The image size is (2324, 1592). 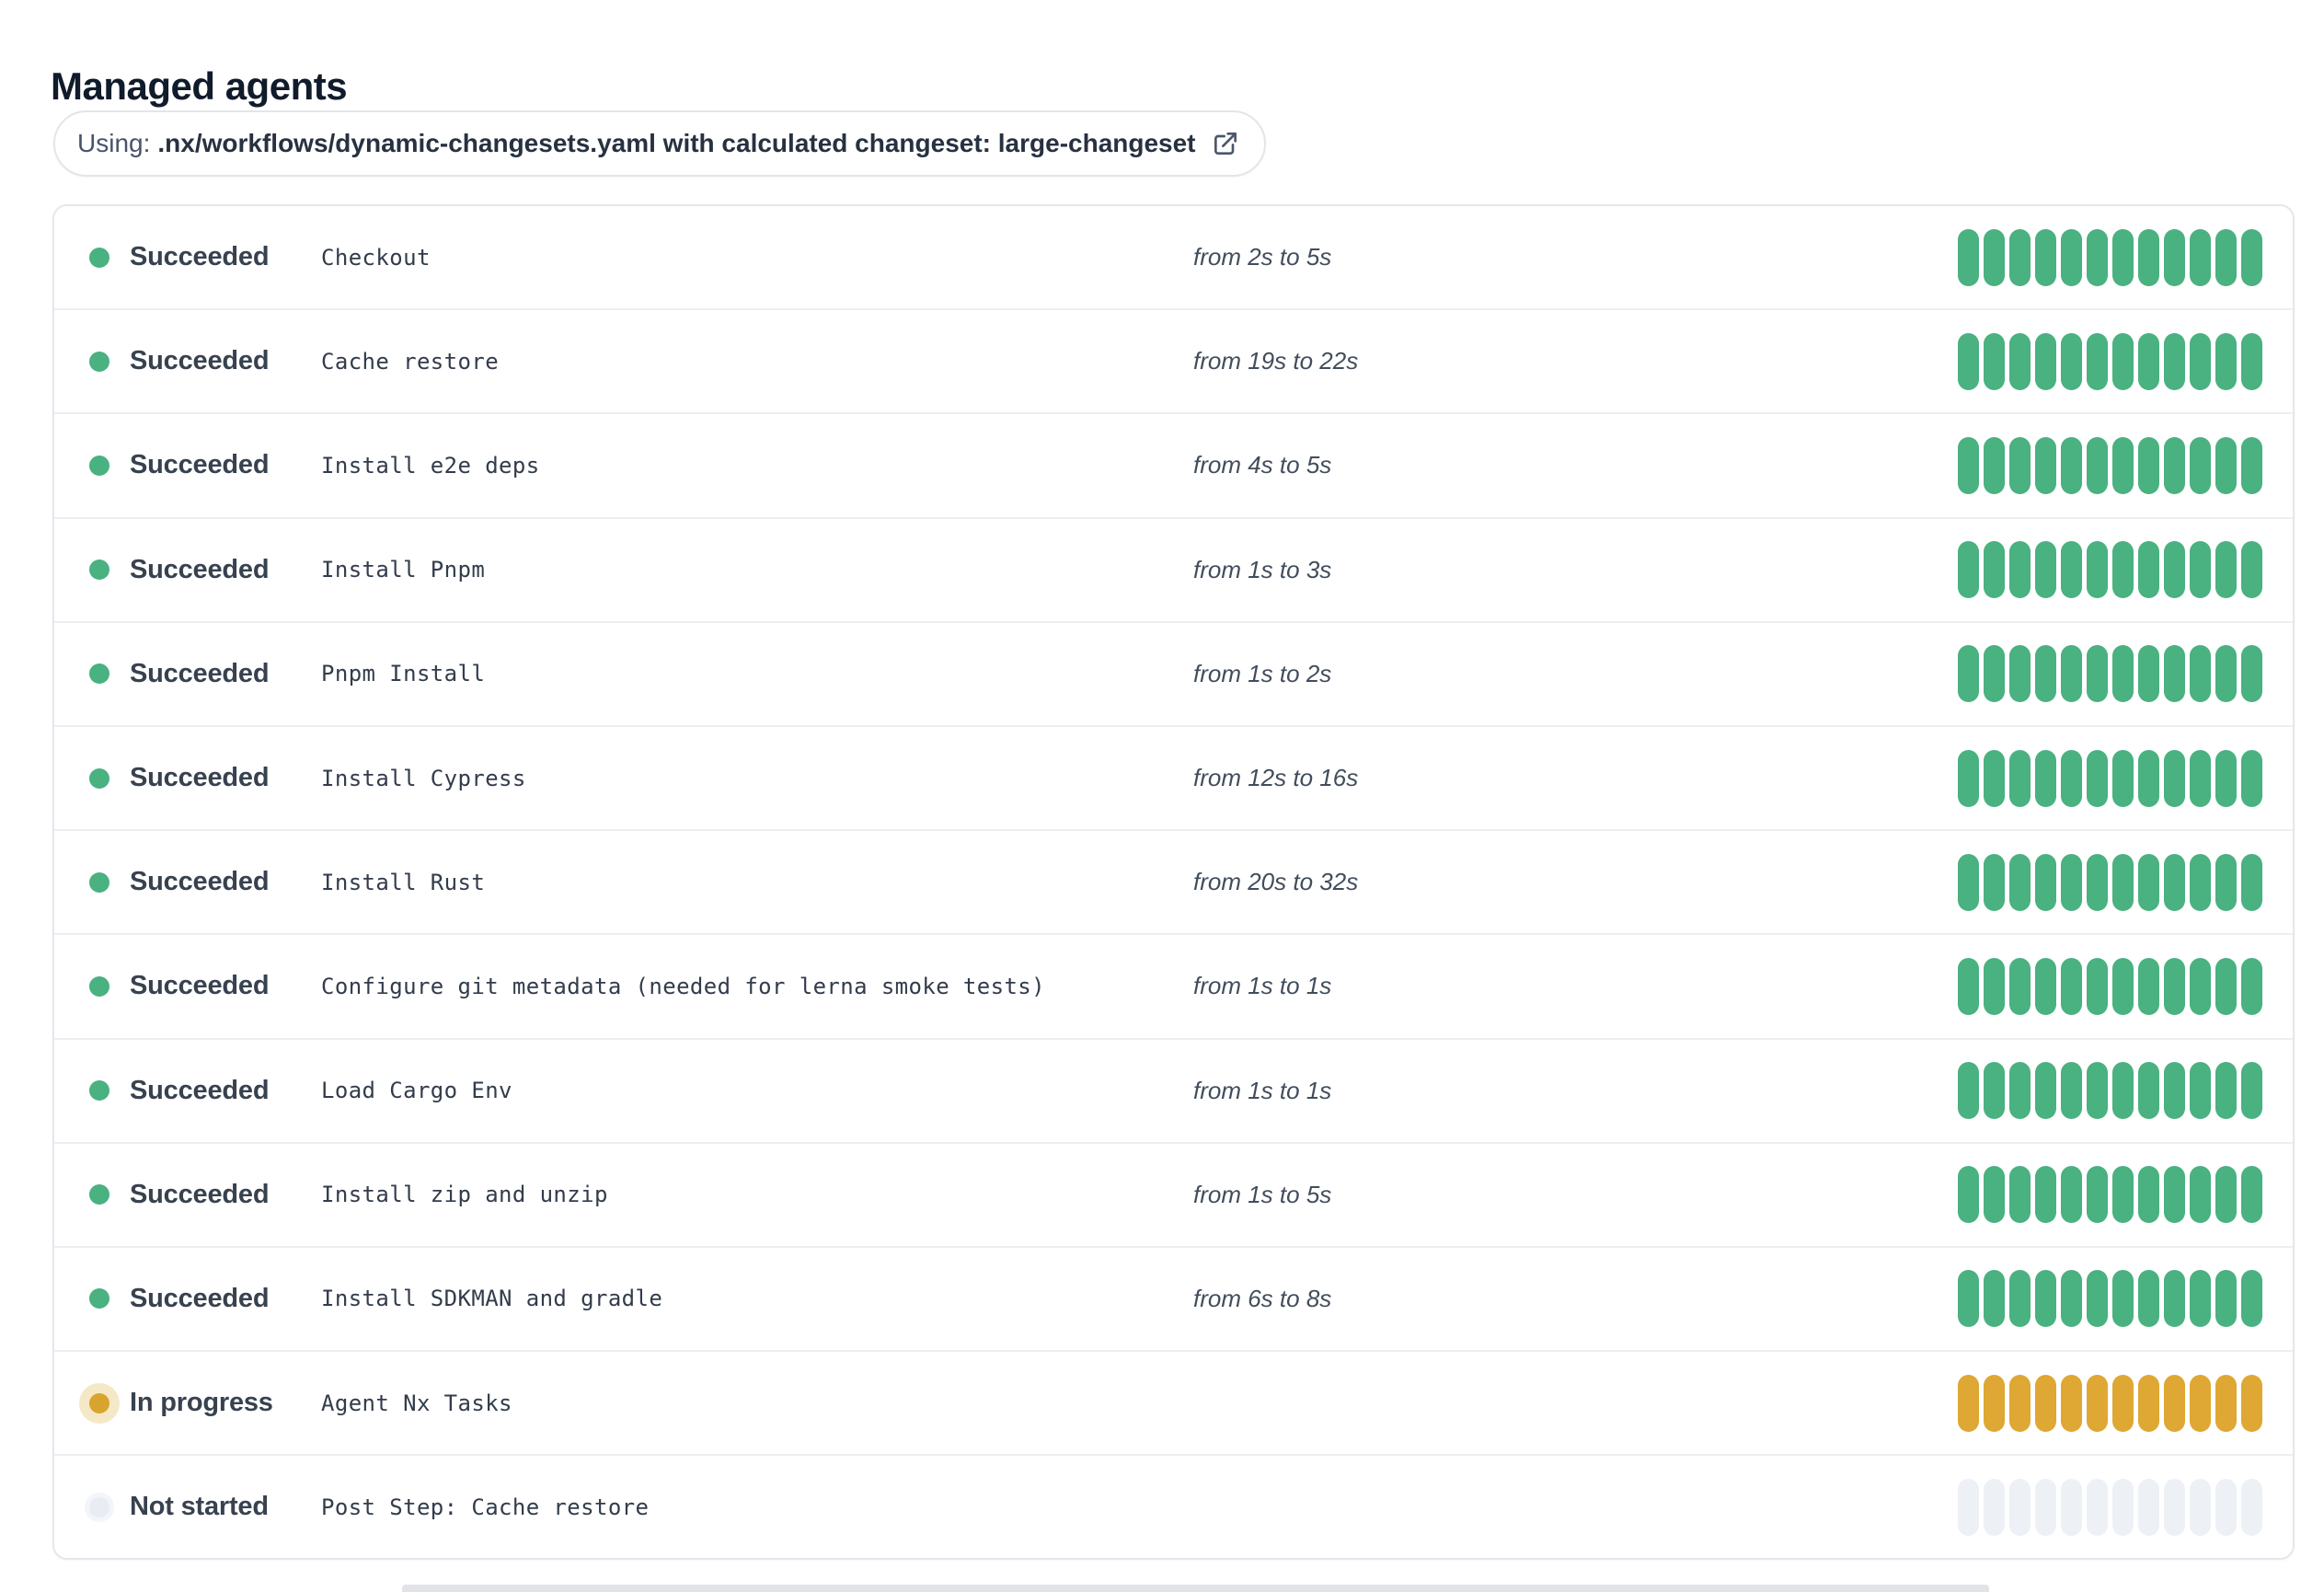 I want to click on step-name: Cache restore, so click(x=410, y=361).